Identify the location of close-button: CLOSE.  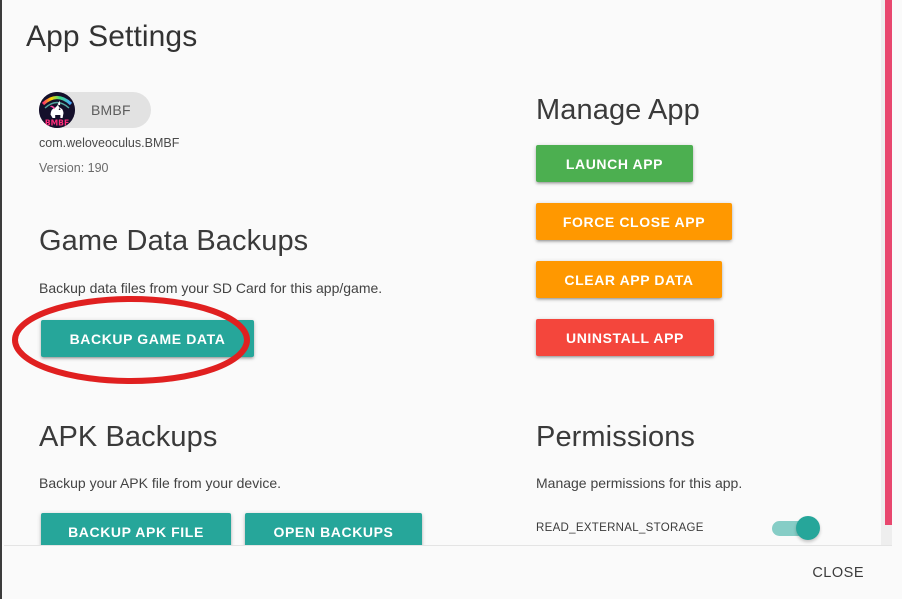
(838, 573).